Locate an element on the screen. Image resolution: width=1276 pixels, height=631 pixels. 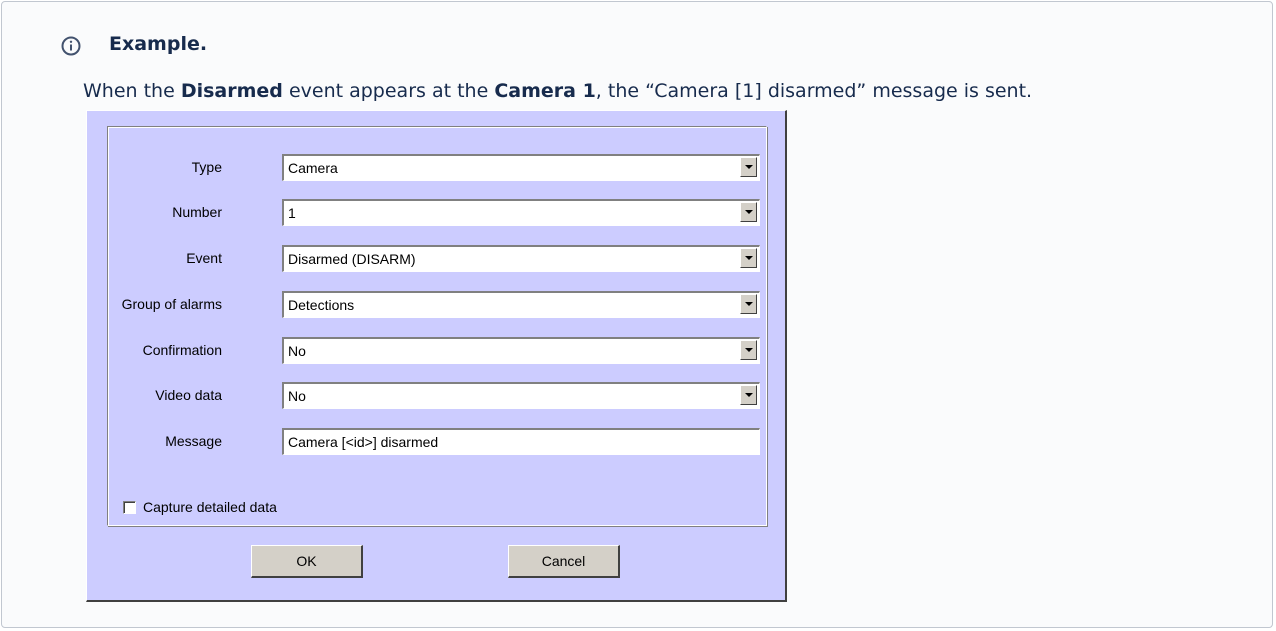
panel-title: Example. is located at coordinates (158, 44).